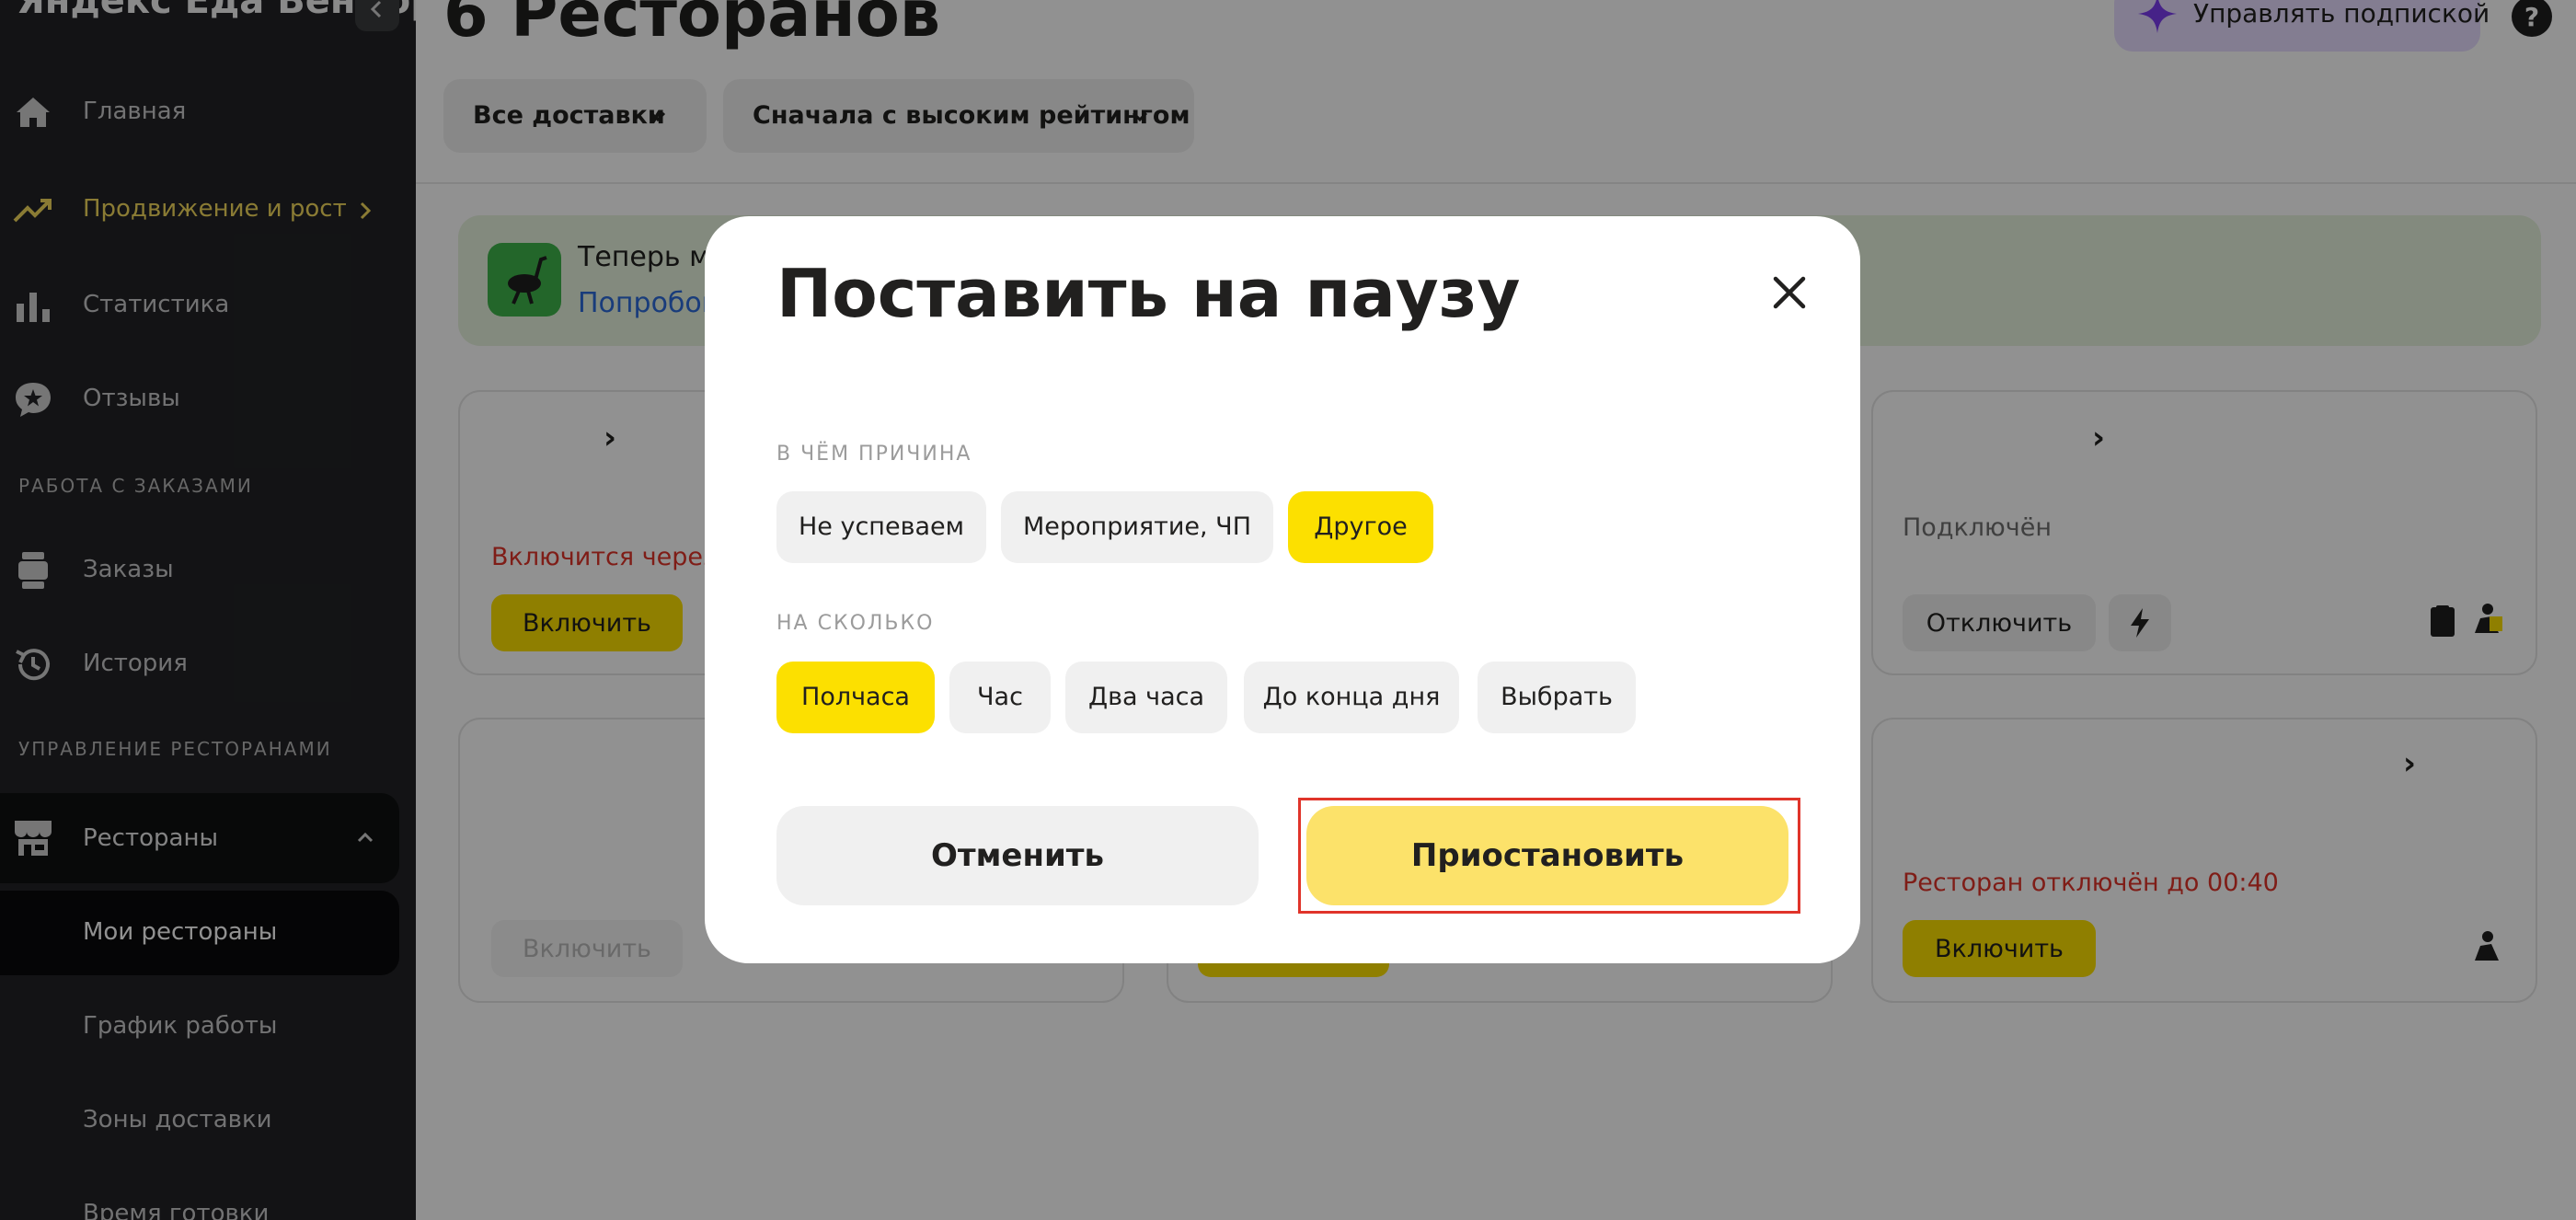  I want to click on reason-label: В ЧЁМ ПРИЧИНА, so click(874, 454).